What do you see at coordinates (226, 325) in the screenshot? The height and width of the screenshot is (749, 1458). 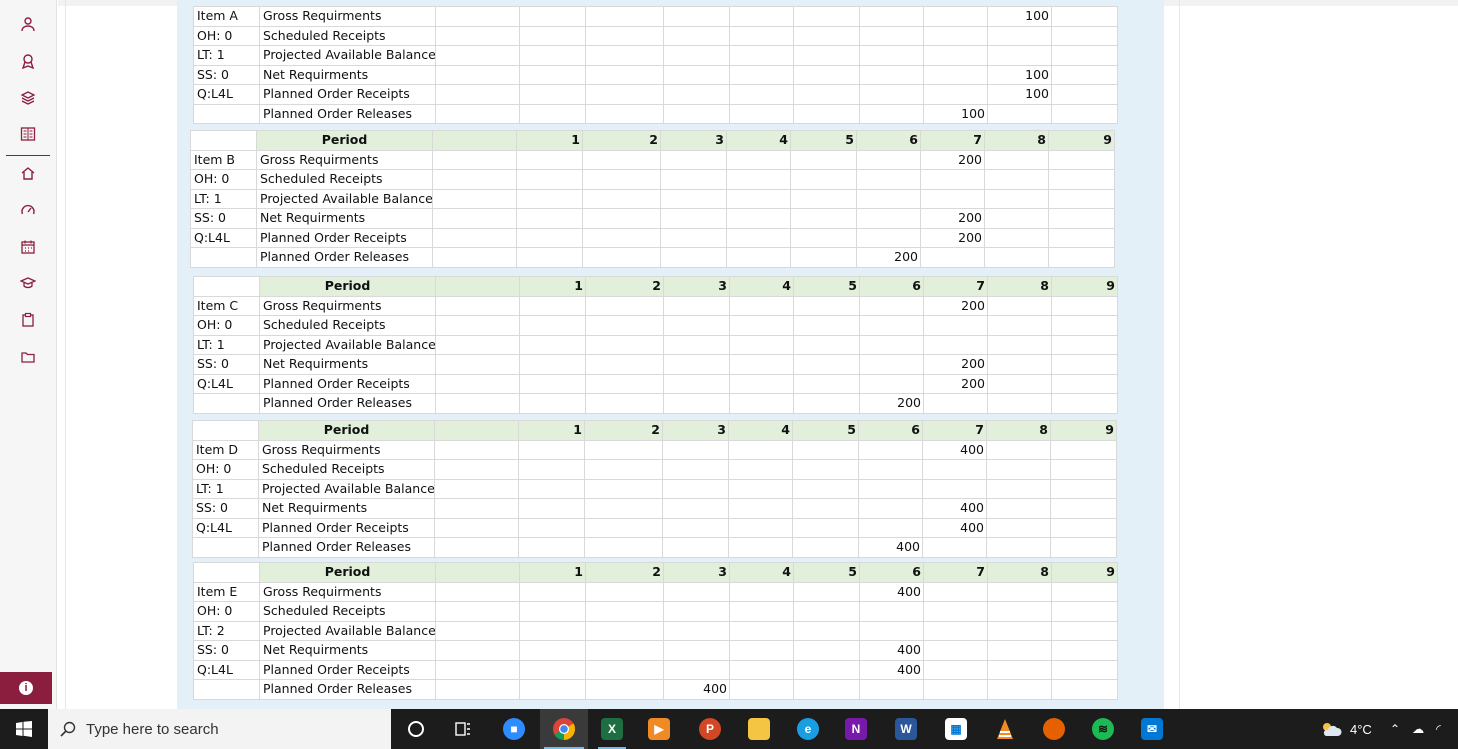 I see `item-attribute: OH: 0` at bounding box center [226, 325].